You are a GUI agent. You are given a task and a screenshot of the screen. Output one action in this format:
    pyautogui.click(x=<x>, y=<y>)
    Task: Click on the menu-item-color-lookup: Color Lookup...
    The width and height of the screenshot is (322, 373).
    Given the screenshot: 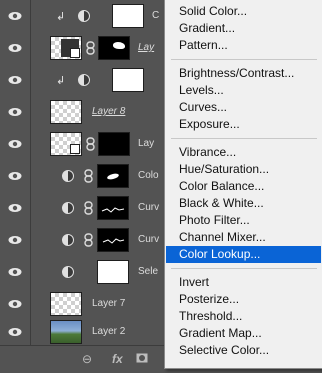 What is the action you would take?
    pyautogui.click(x=243, y=254)
    